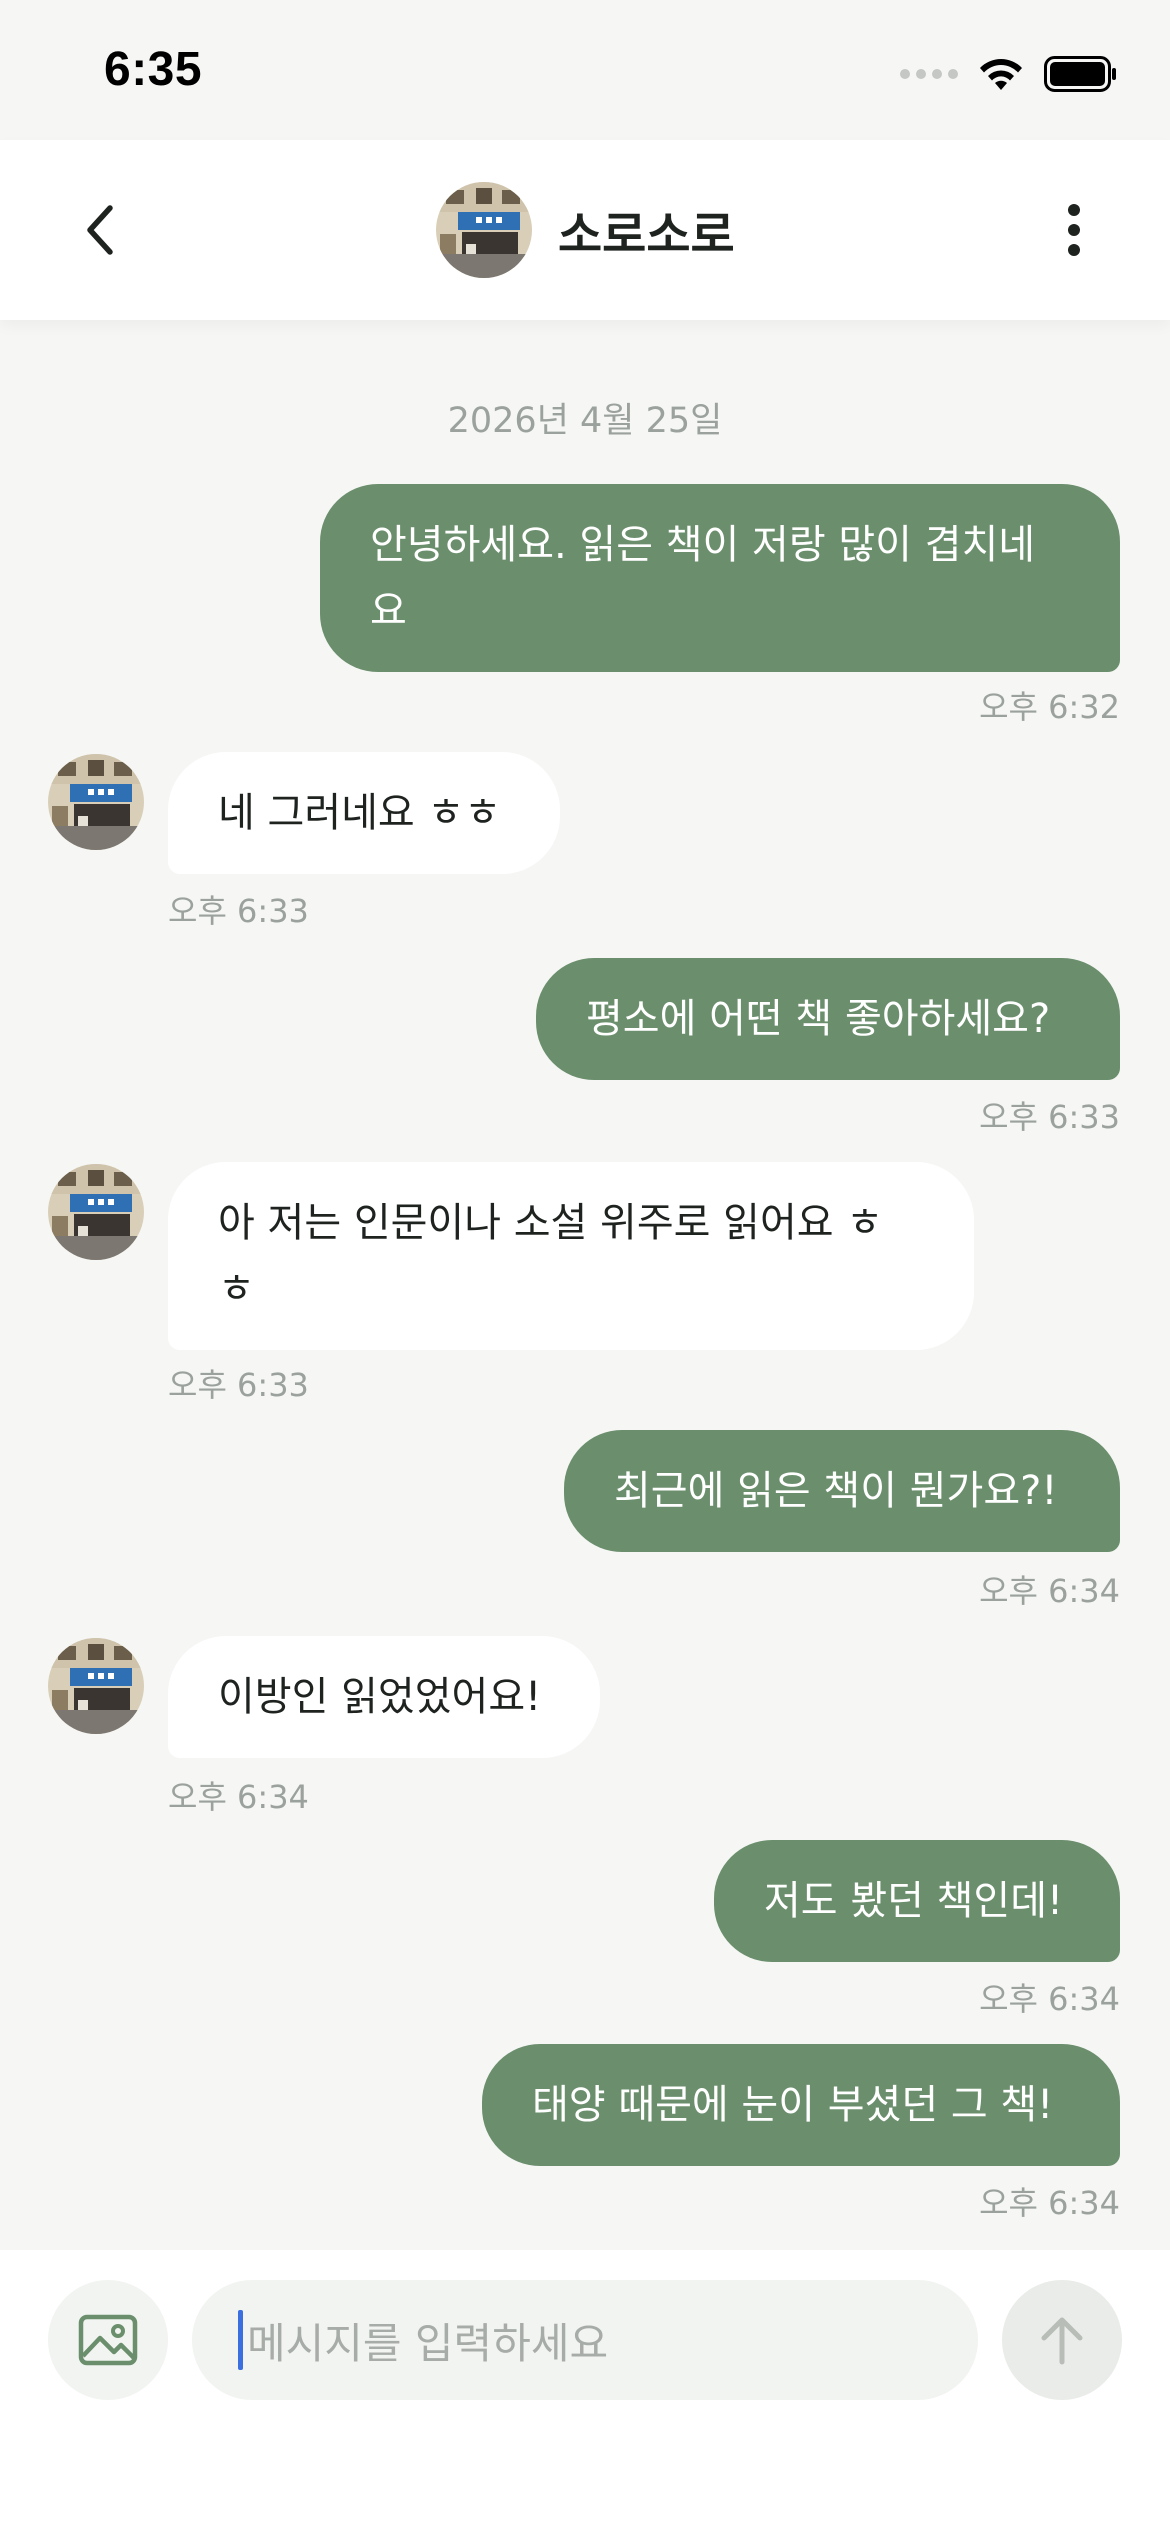  What do you see at coordinates (793, 2105) in the screenshot?
I see `message-text: 태양 때문에 눈이 부셨던 그 책!` at bounding box center [793, 2105].